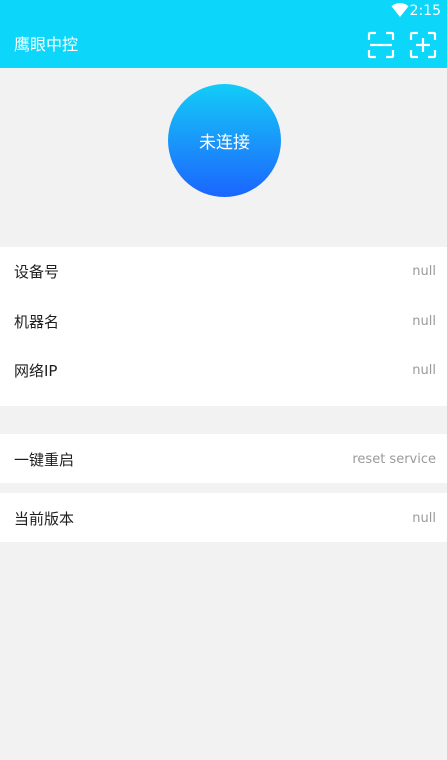 The height and width of the screenshot is (760, 447). I want to click on version-label: 当前版本, so click(44, 519).